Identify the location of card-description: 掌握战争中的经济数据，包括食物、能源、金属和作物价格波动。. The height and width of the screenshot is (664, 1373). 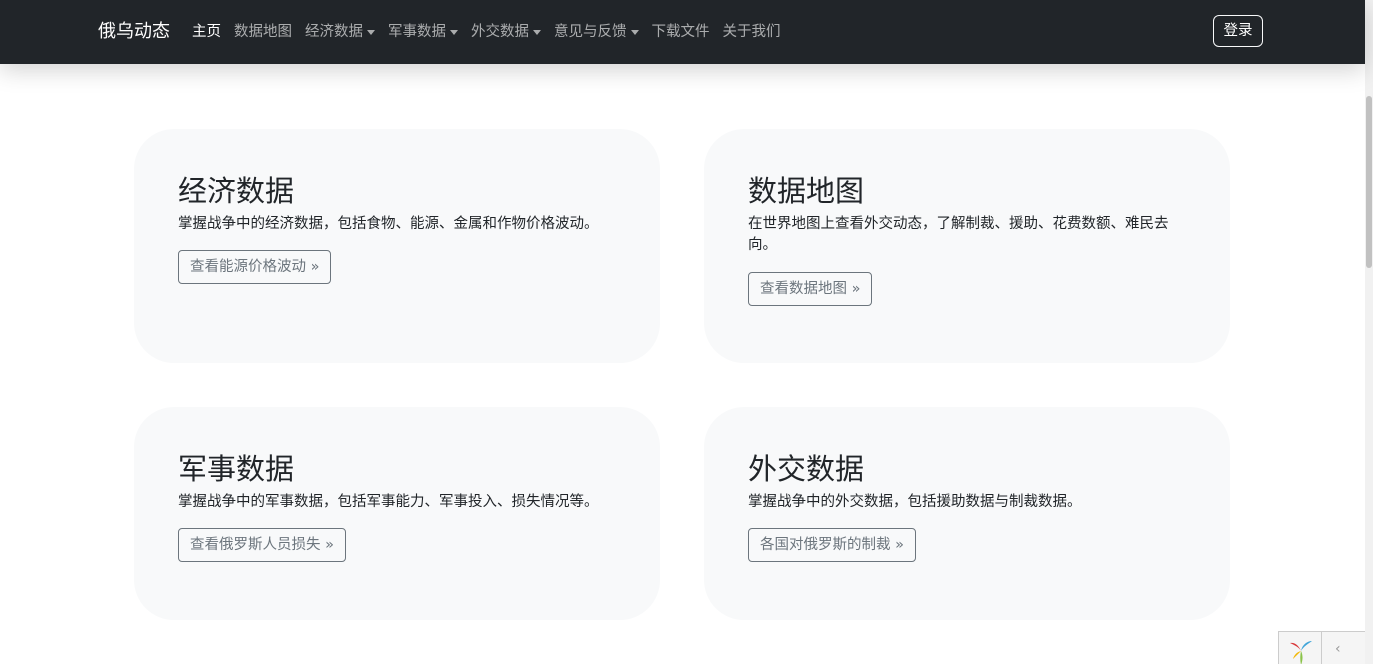
(388, 224).